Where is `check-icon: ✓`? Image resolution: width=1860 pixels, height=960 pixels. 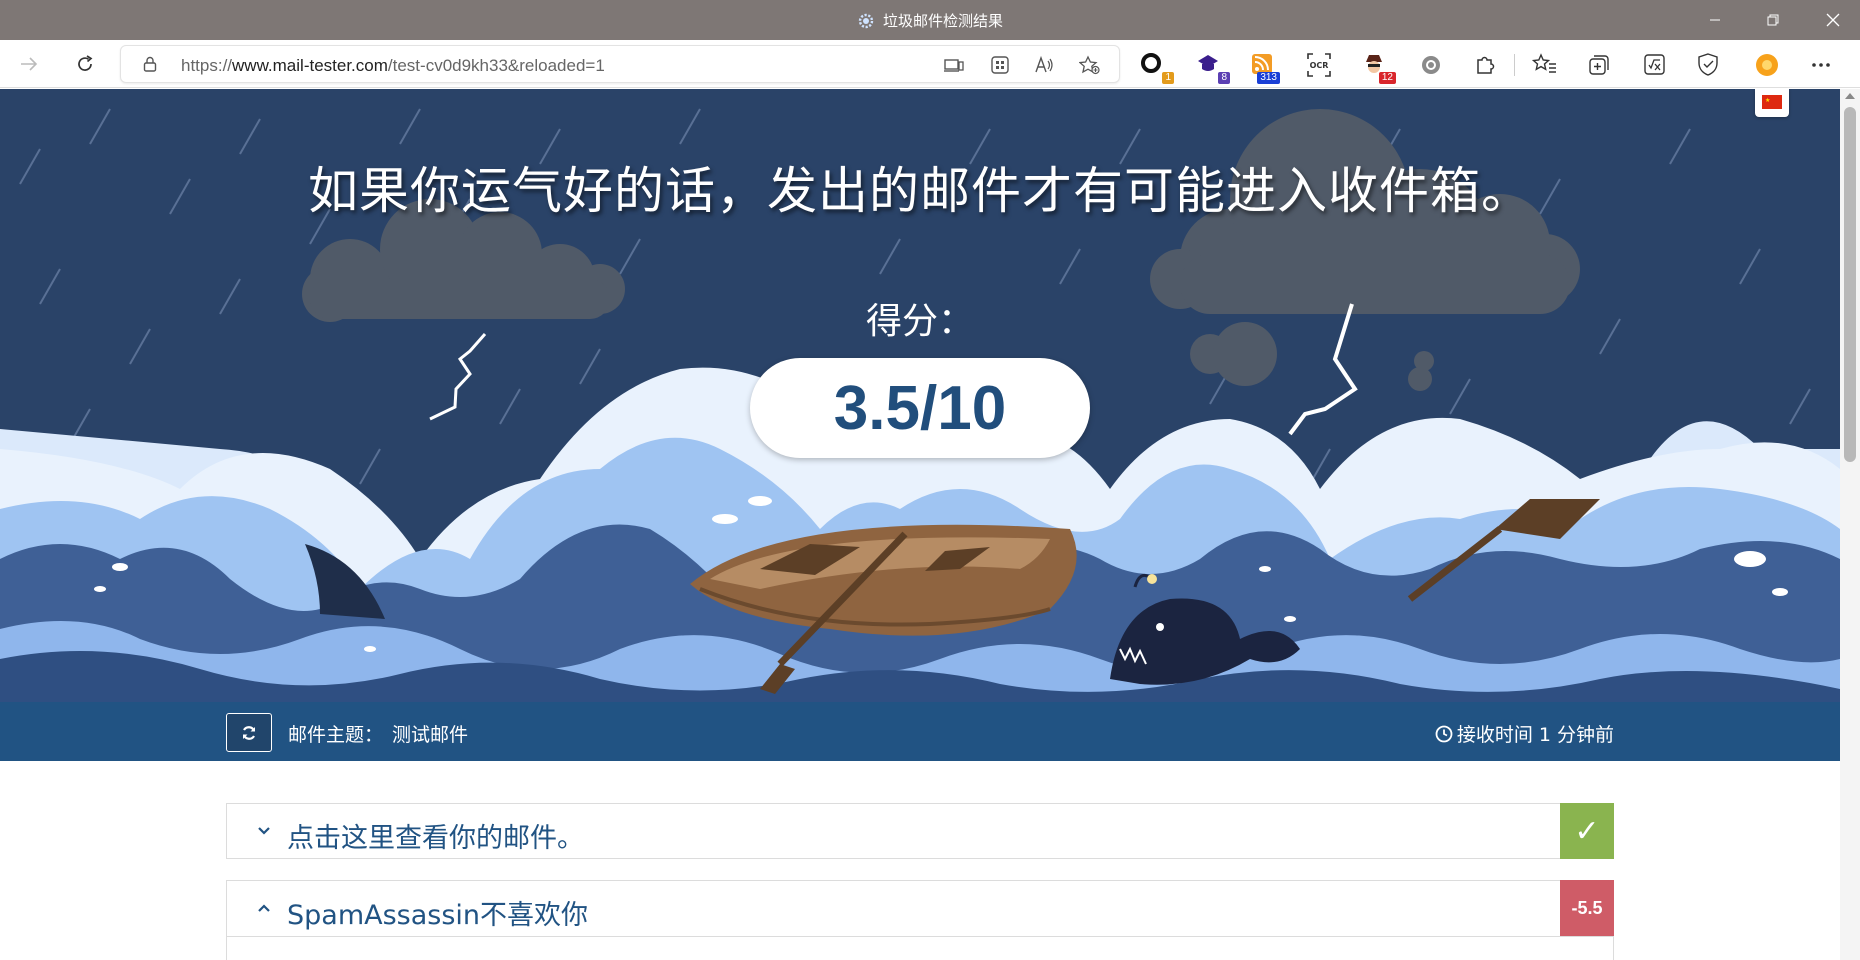
check-icon: ✓ is located at coordinates (1587, 831).